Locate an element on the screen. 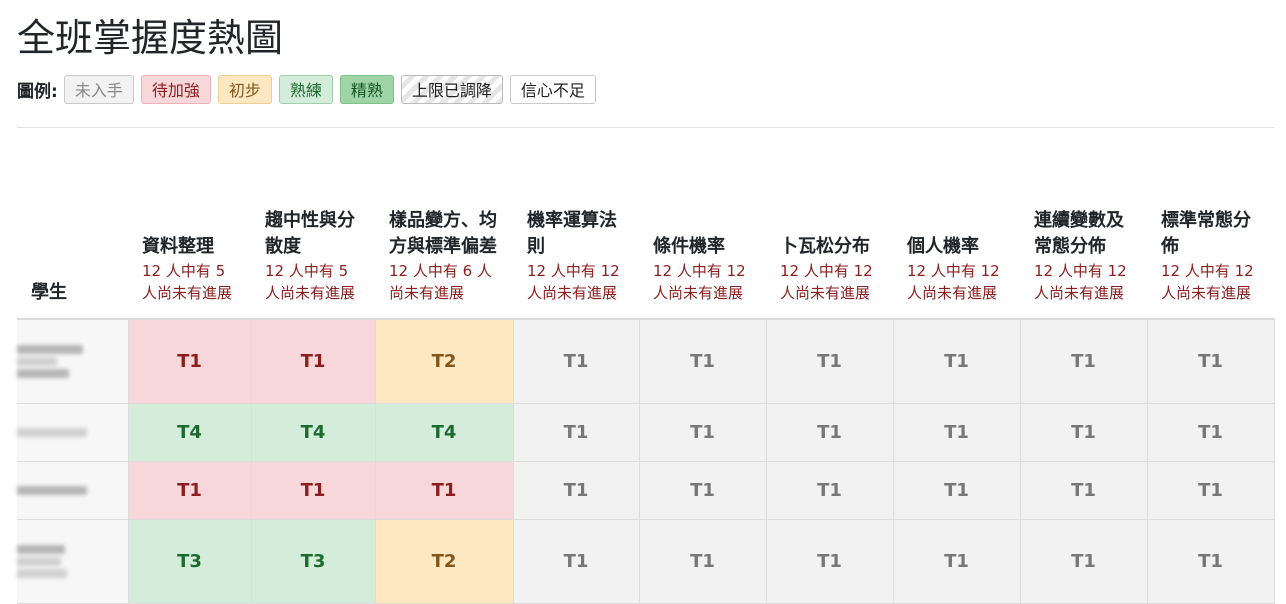  legend: 圖例: 未入手 待加強 初步 熟練 精熟 上限已調降 信心不足 is located at coordinates (310, 89).